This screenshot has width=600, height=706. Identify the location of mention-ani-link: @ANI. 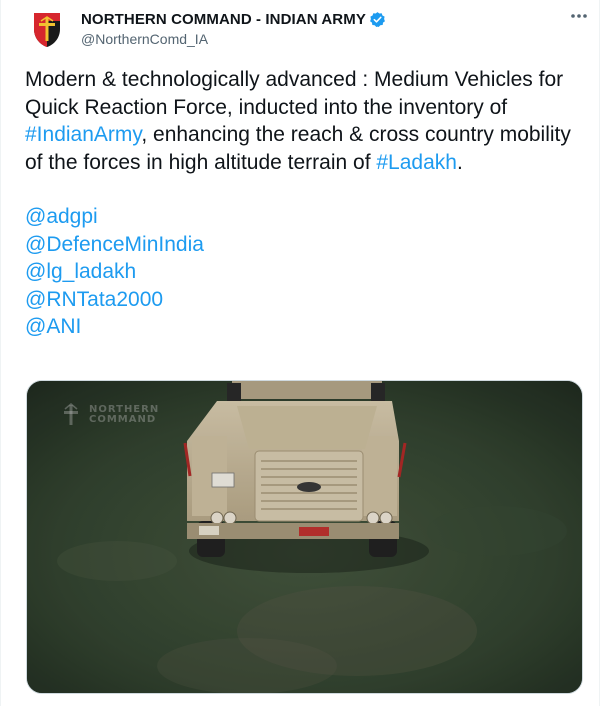
(303, 327).